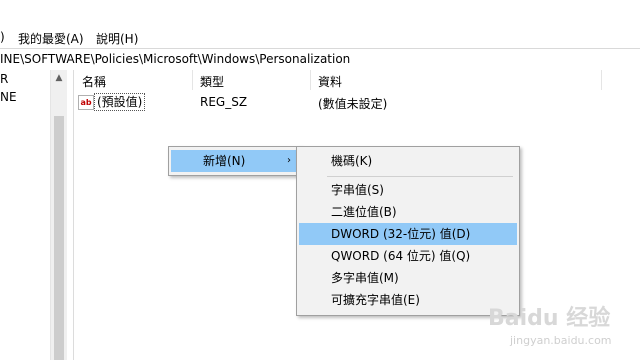  I want to click on menu-item-help: 說明(H), so click(117, 38).